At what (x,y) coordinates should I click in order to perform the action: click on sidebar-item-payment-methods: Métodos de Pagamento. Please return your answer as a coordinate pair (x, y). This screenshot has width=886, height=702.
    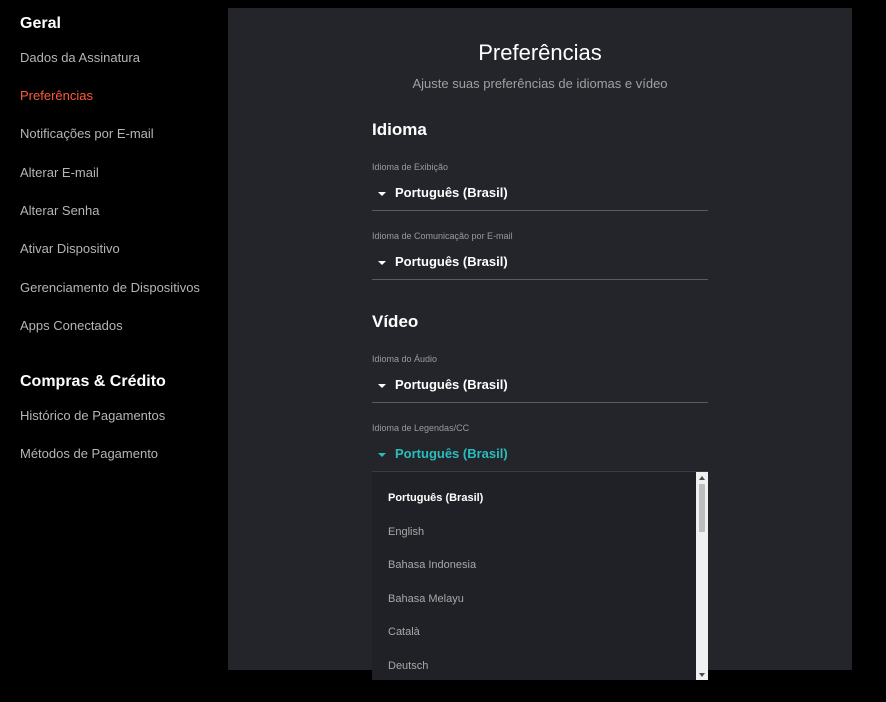
    Looking at the image, I should click on (89, 454).